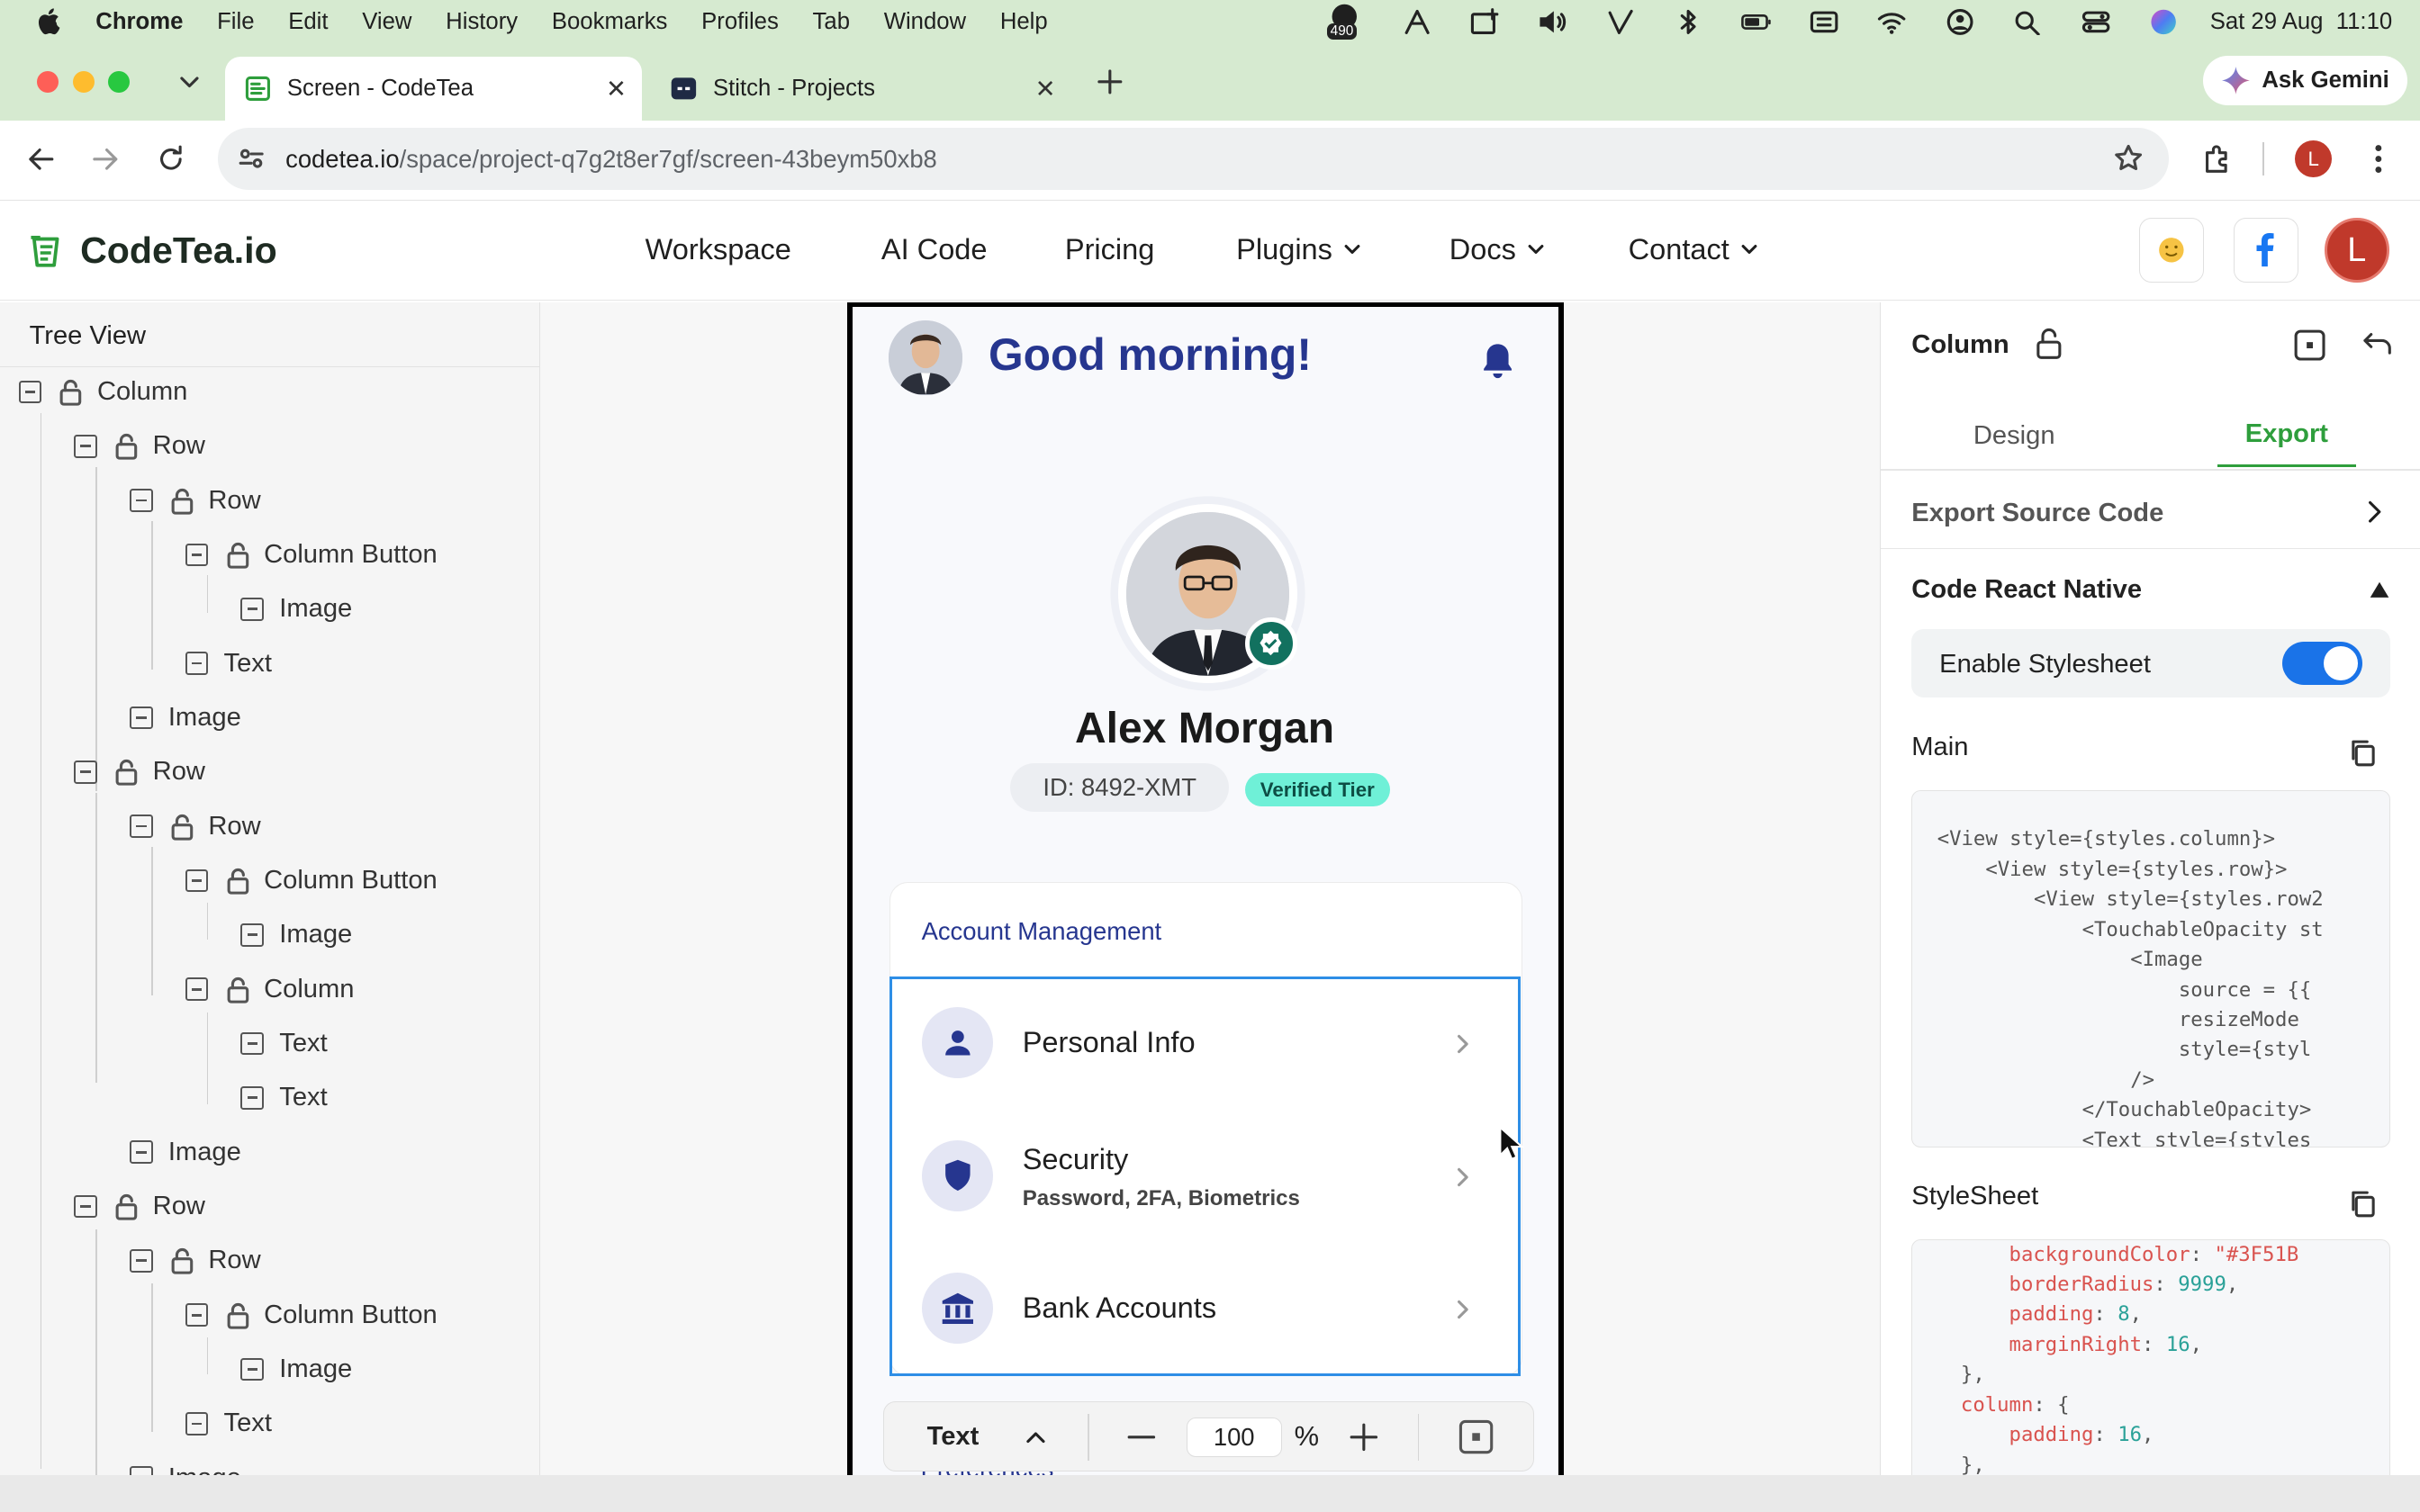 This screenshot has height=1512, width=2420. I want to click on facebook-button, so click(2265, 250).